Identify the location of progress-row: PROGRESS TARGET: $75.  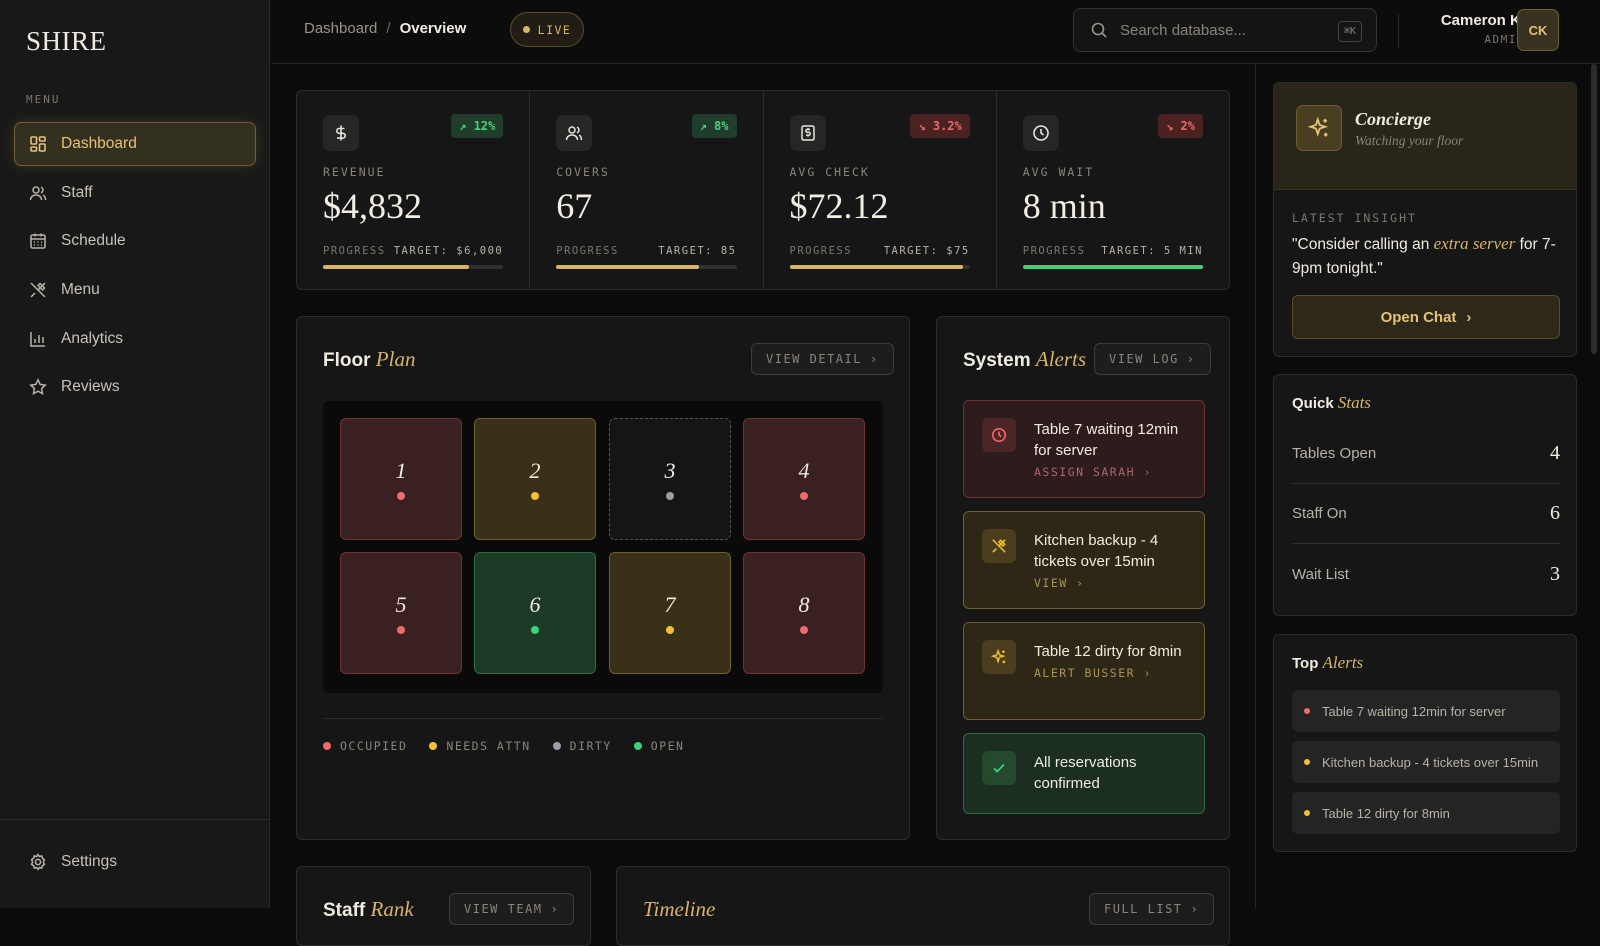
(880, 251).